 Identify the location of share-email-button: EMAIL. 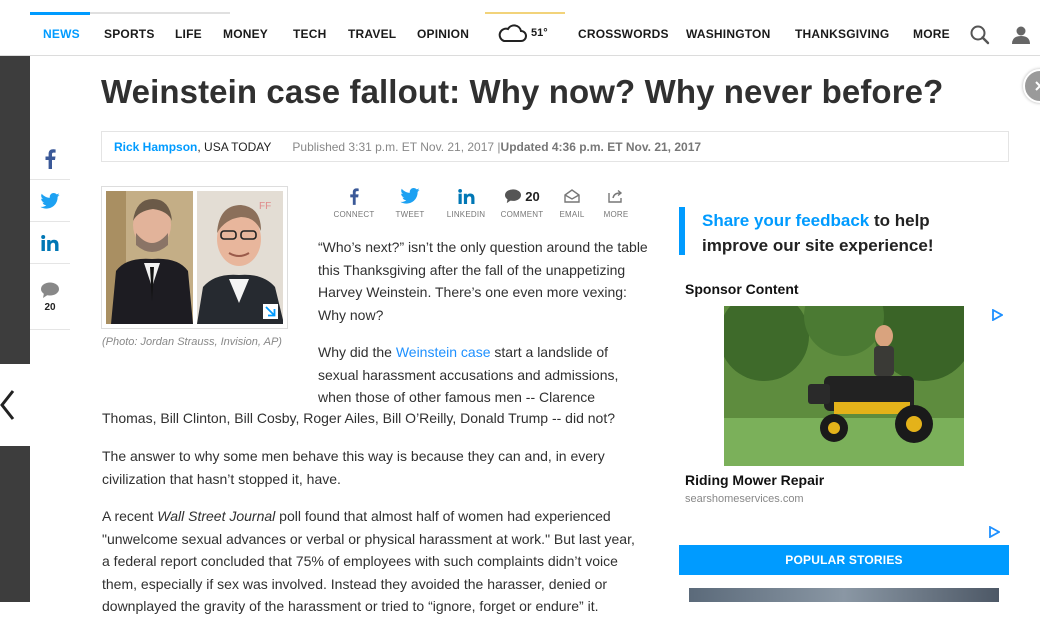
(572, 202).